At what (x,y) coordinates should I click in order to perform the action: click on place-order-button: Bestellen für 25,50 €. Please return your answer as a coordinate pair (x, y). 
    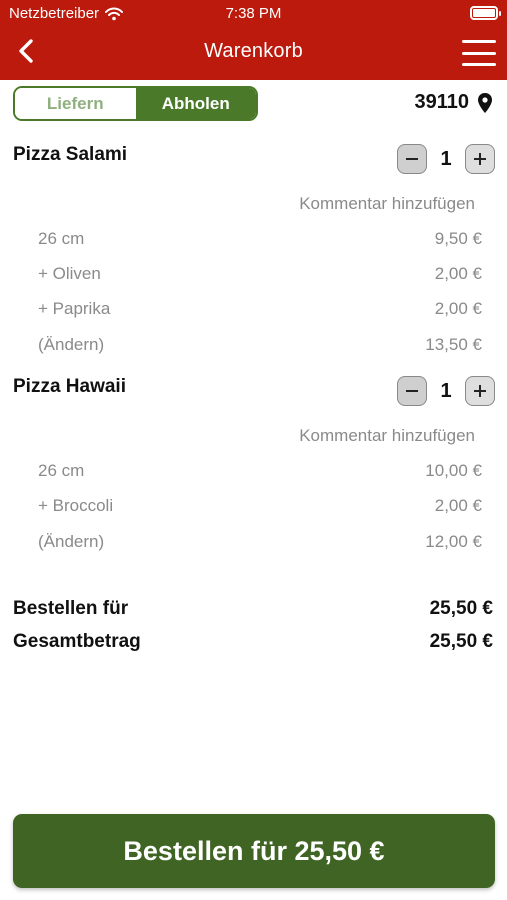
    Looking at the image, I should click on (254, 851).